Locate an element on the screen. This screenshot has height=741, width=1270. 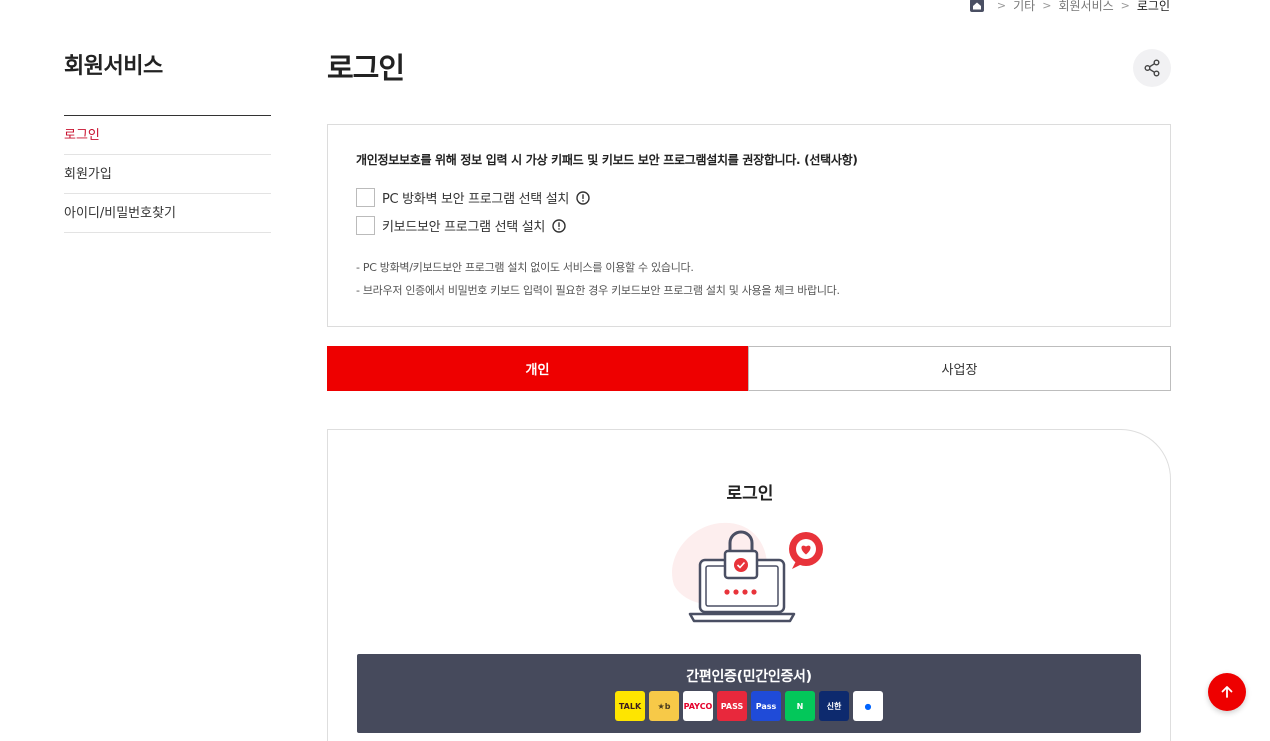
scroll-top-button is located at coordinates (1227, 692).